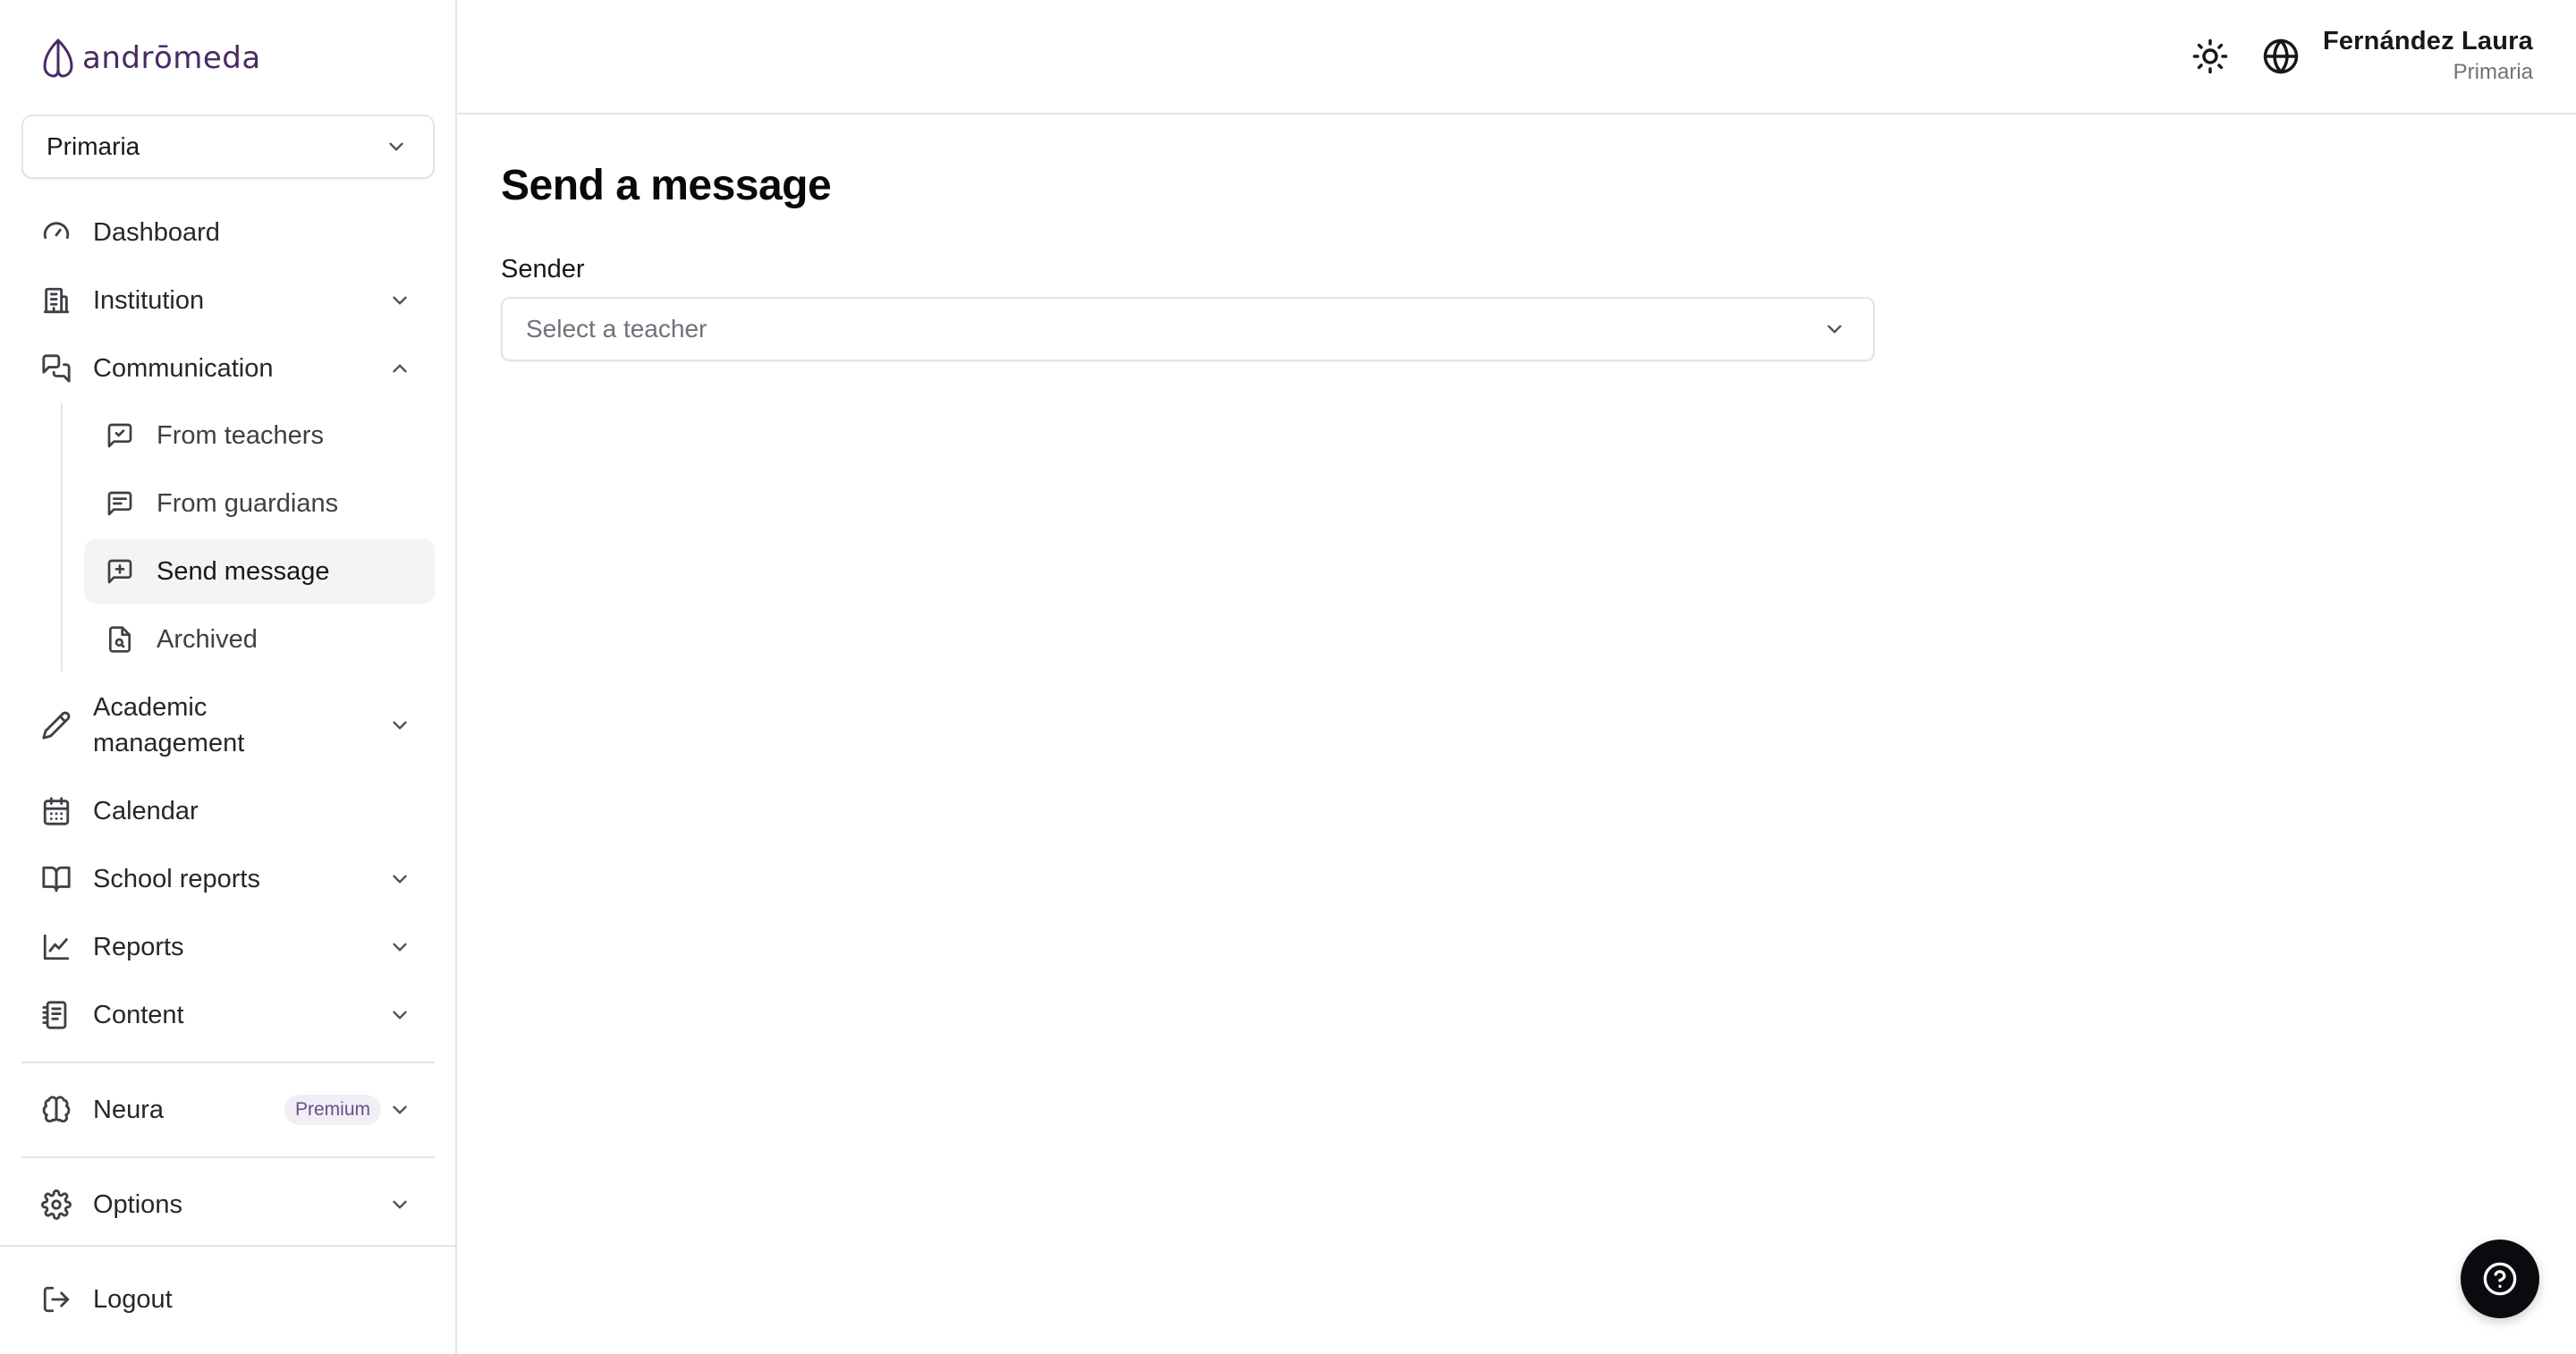 This screenshot has width=2576, height=1354. Describe the element at coordinates (56, 879) in the screenshot. I see `book-open-icon` at that location.